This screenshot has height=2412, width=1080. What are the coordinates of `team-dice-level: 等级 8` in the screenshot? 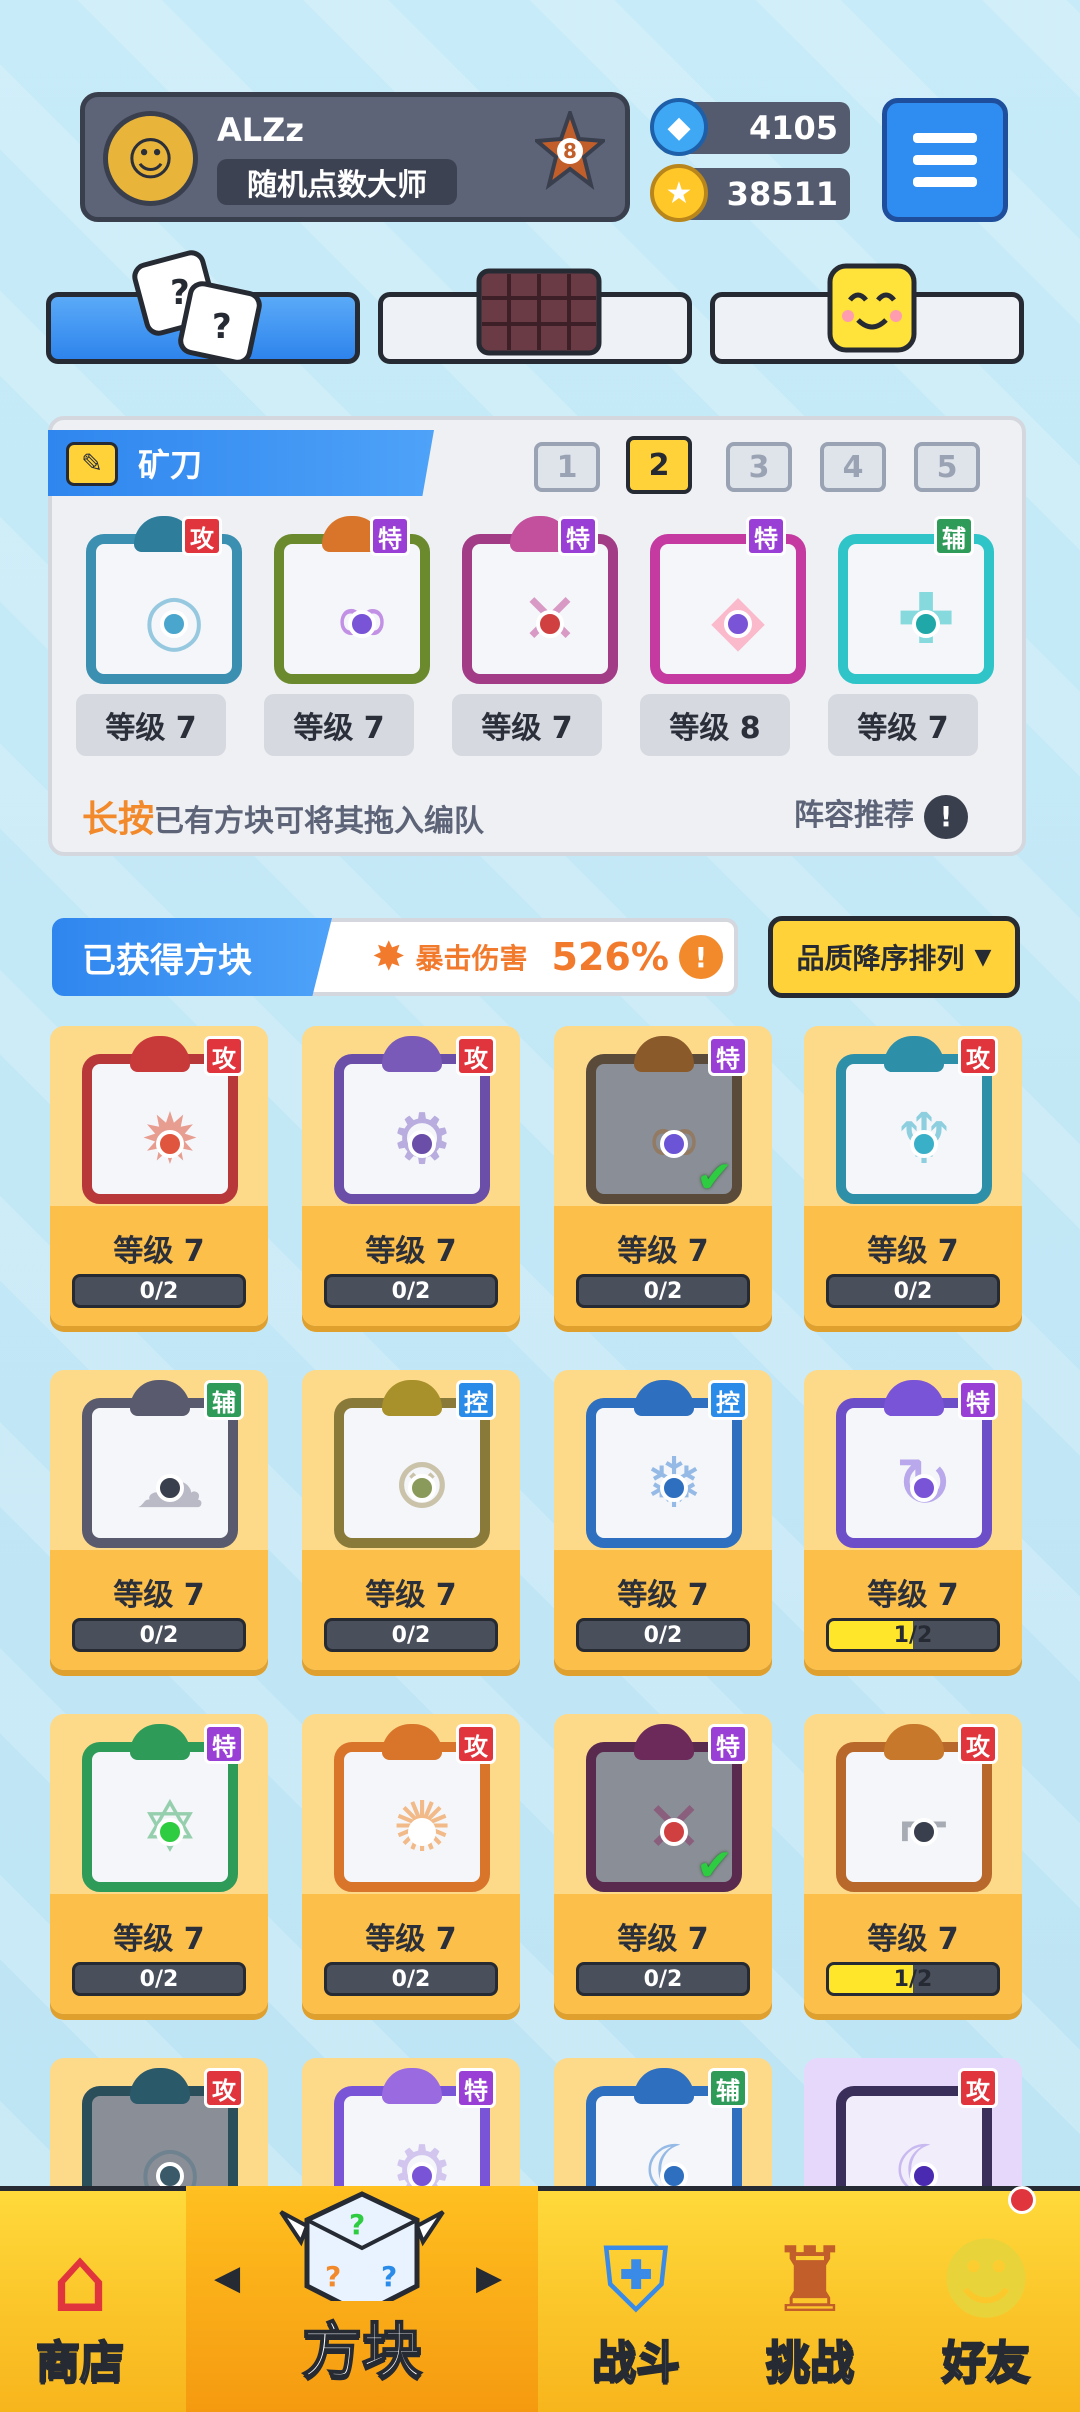 It's located at (715, 725).